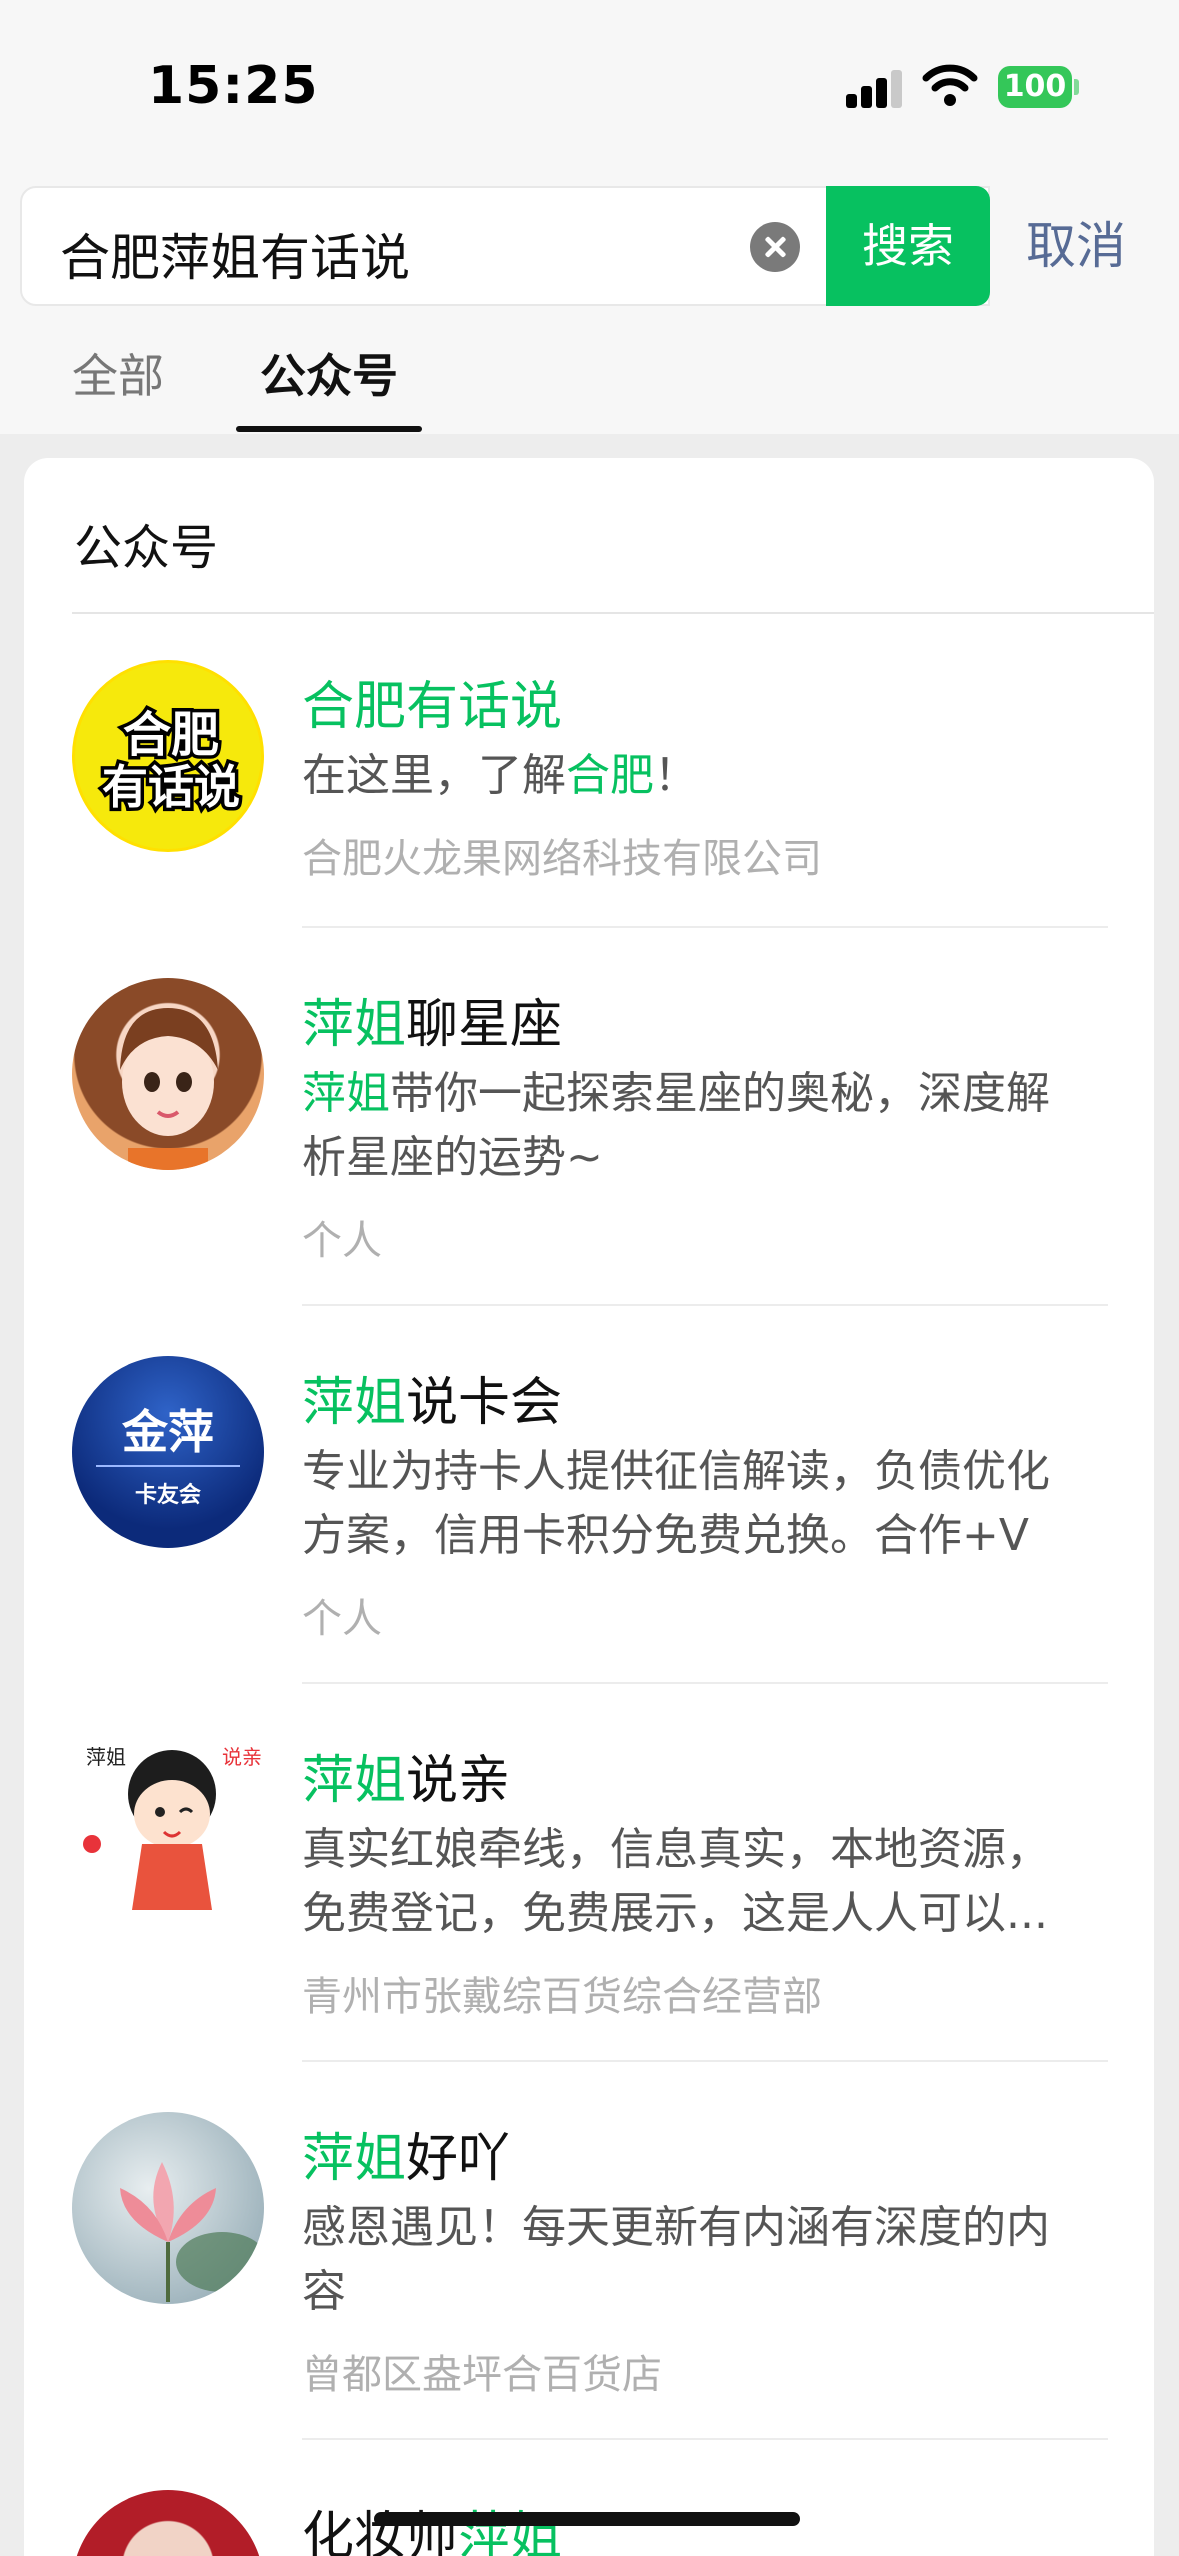  What do you see at coordinates (106, 1757) in the screenshot?
I see `avatar-text: 萍姐` at bounding box center [106, 1757].